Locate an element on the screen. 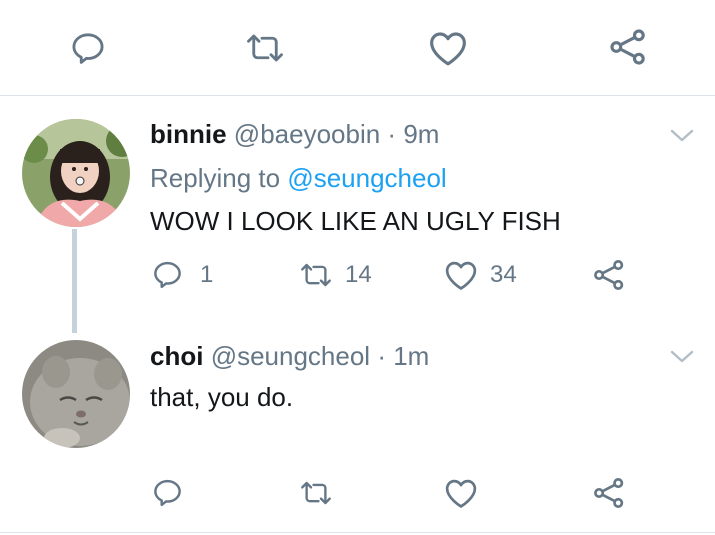  reply-action is located at coordinates (174, 492).